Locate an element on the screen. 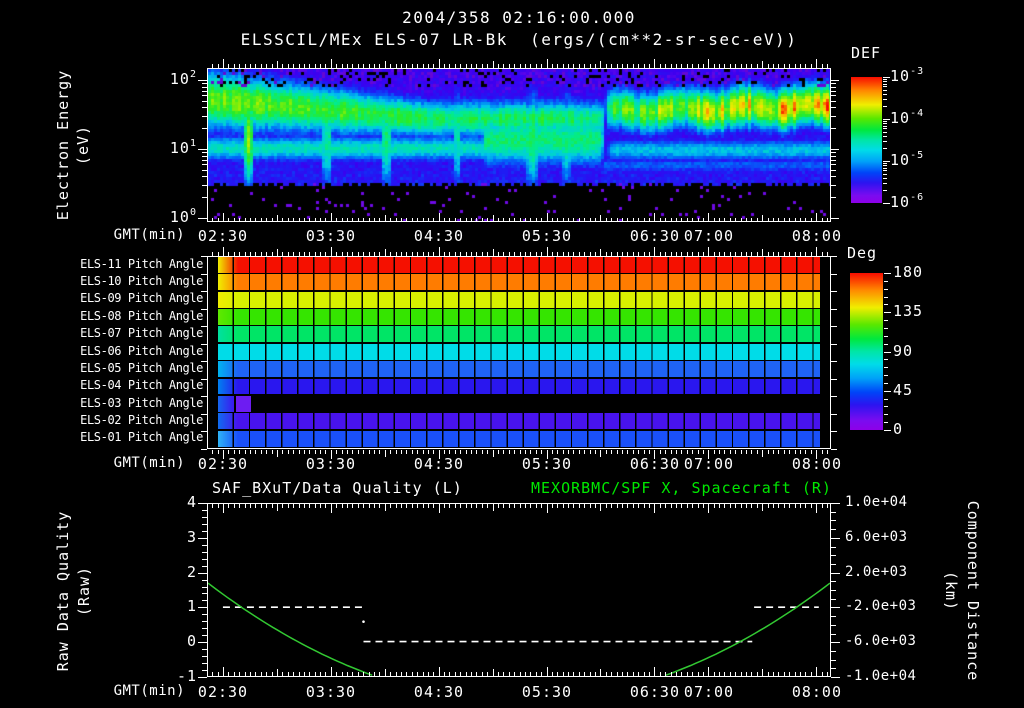 The width and height of the screenshot is (1024, 708). pitch-row is located at coordinates (519, 369).